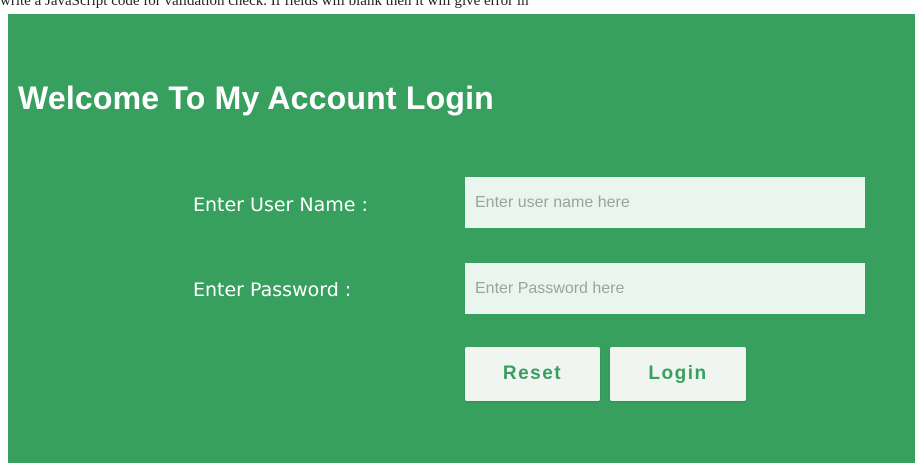 The height and width of the screenshot is (463, 915). What do you see at coordinates (665, 288) in the screenshot?
I see `password-input` at bounding box center [665, 288].